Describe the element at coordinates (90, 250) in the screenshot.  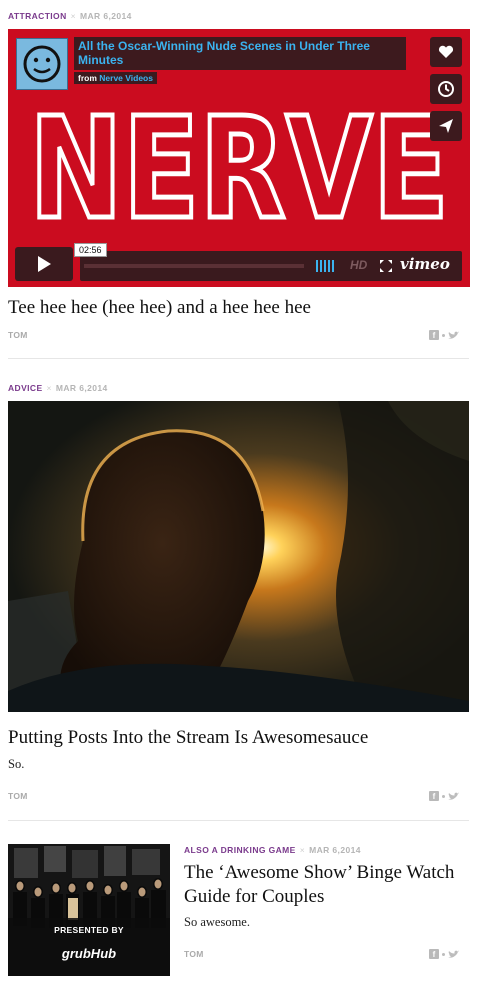
I see `time-badge: 02:56` at that location.